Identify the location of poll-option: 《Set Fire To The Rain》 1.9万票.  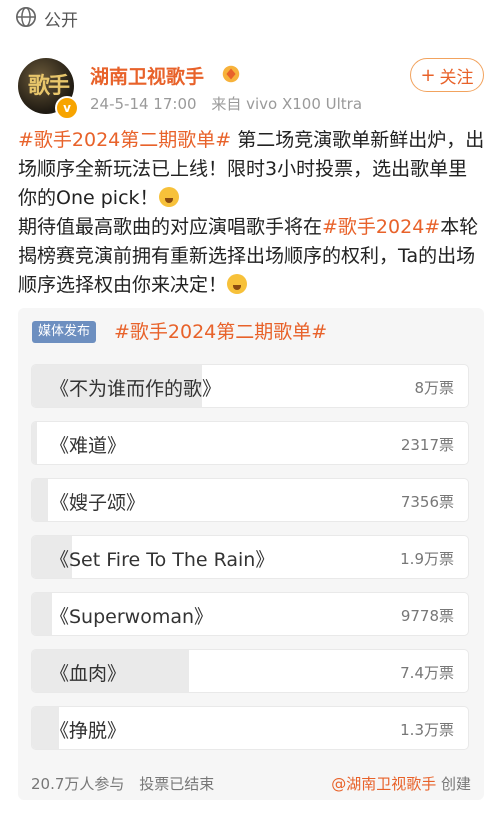
(250, 557).